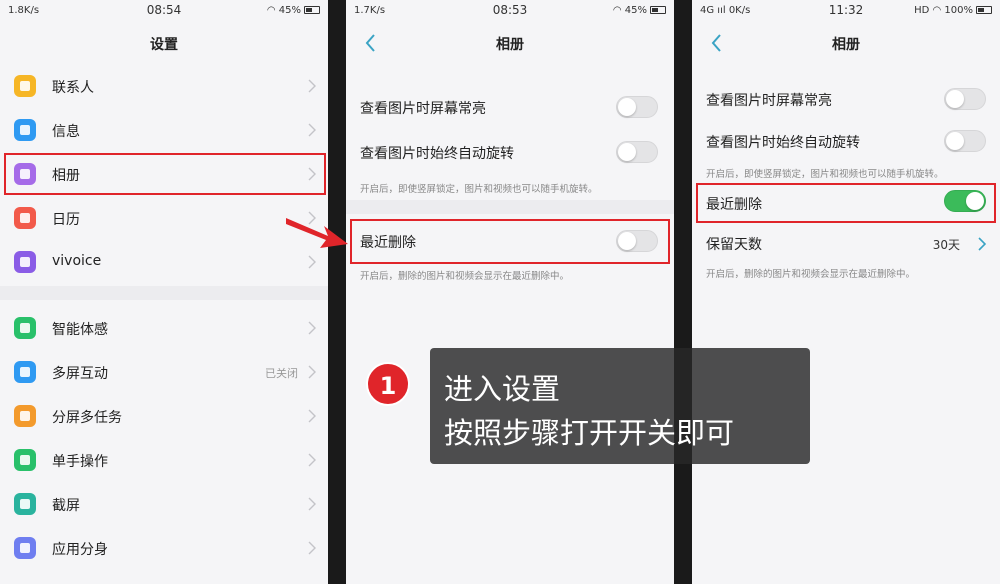  Describe the element at coordinates (164, 504) in the screenshot. I see `settings-item: 截屏` at that location.